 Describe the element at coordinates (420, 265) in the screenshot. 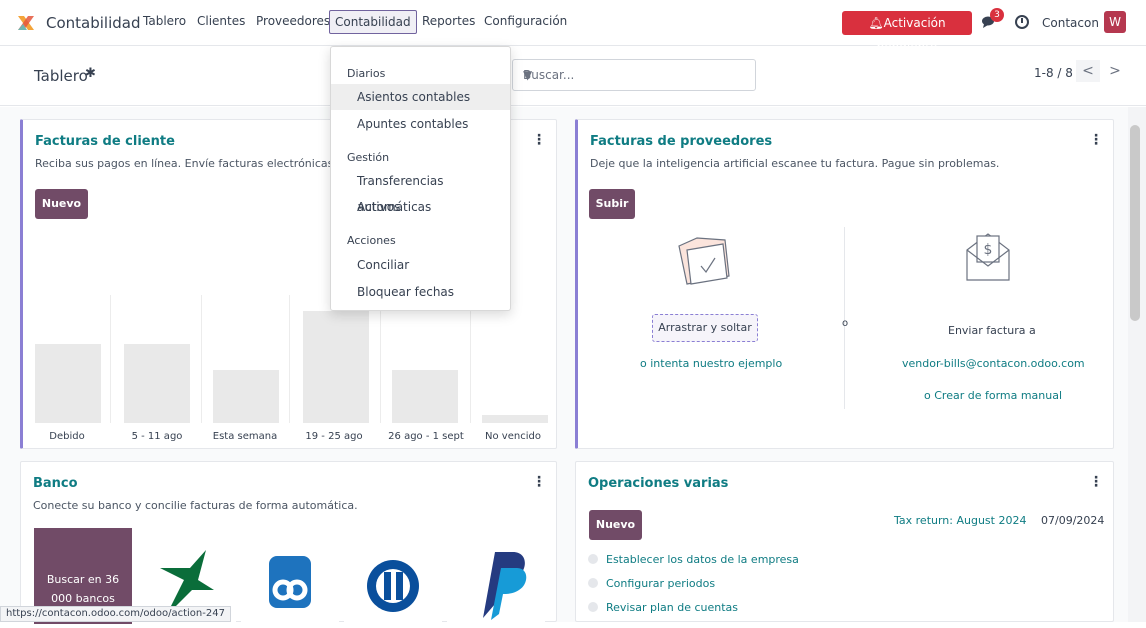

I see `menu-item-conciliar: Conciliar` at that location.